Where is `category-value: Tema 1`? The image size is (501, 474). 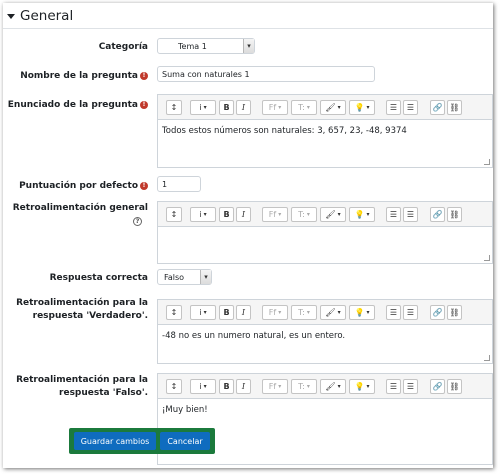
category-value: Tema 1 is located at coordinates (192, 46).